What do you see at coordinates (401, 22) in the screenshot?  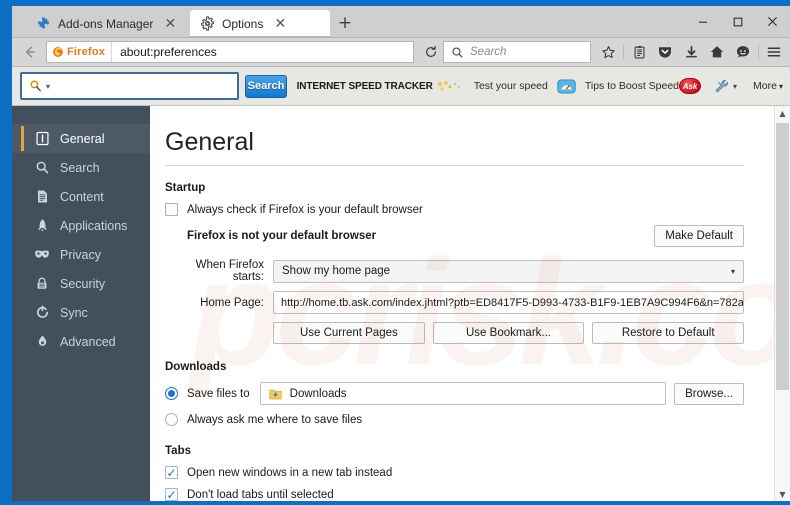 I see `tab-strip: Add-ons Manager ✕ Options ✕ +` at bounding box center [401, 22].